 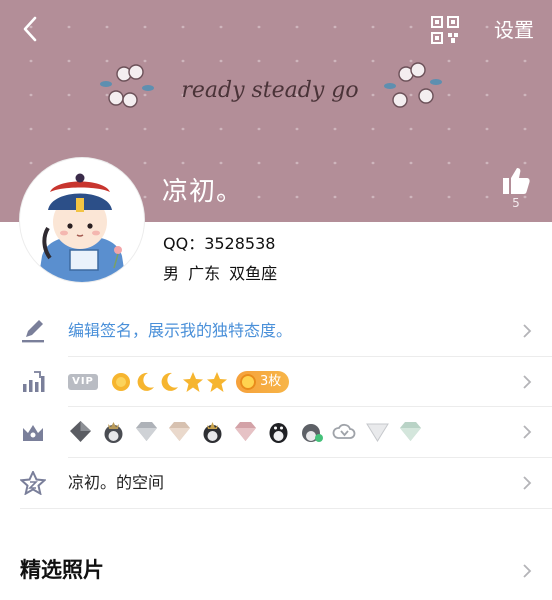 What do you see at coordinates (33, 433) in the screenshot?
I see `crown-icon` at bounding box center [33, 433].